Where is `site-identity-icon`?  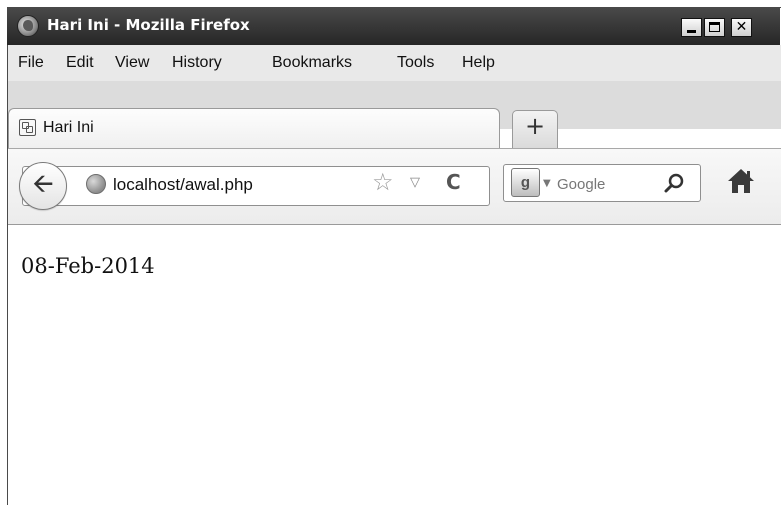 site-identity-icon is located at coordinates (96, 184).